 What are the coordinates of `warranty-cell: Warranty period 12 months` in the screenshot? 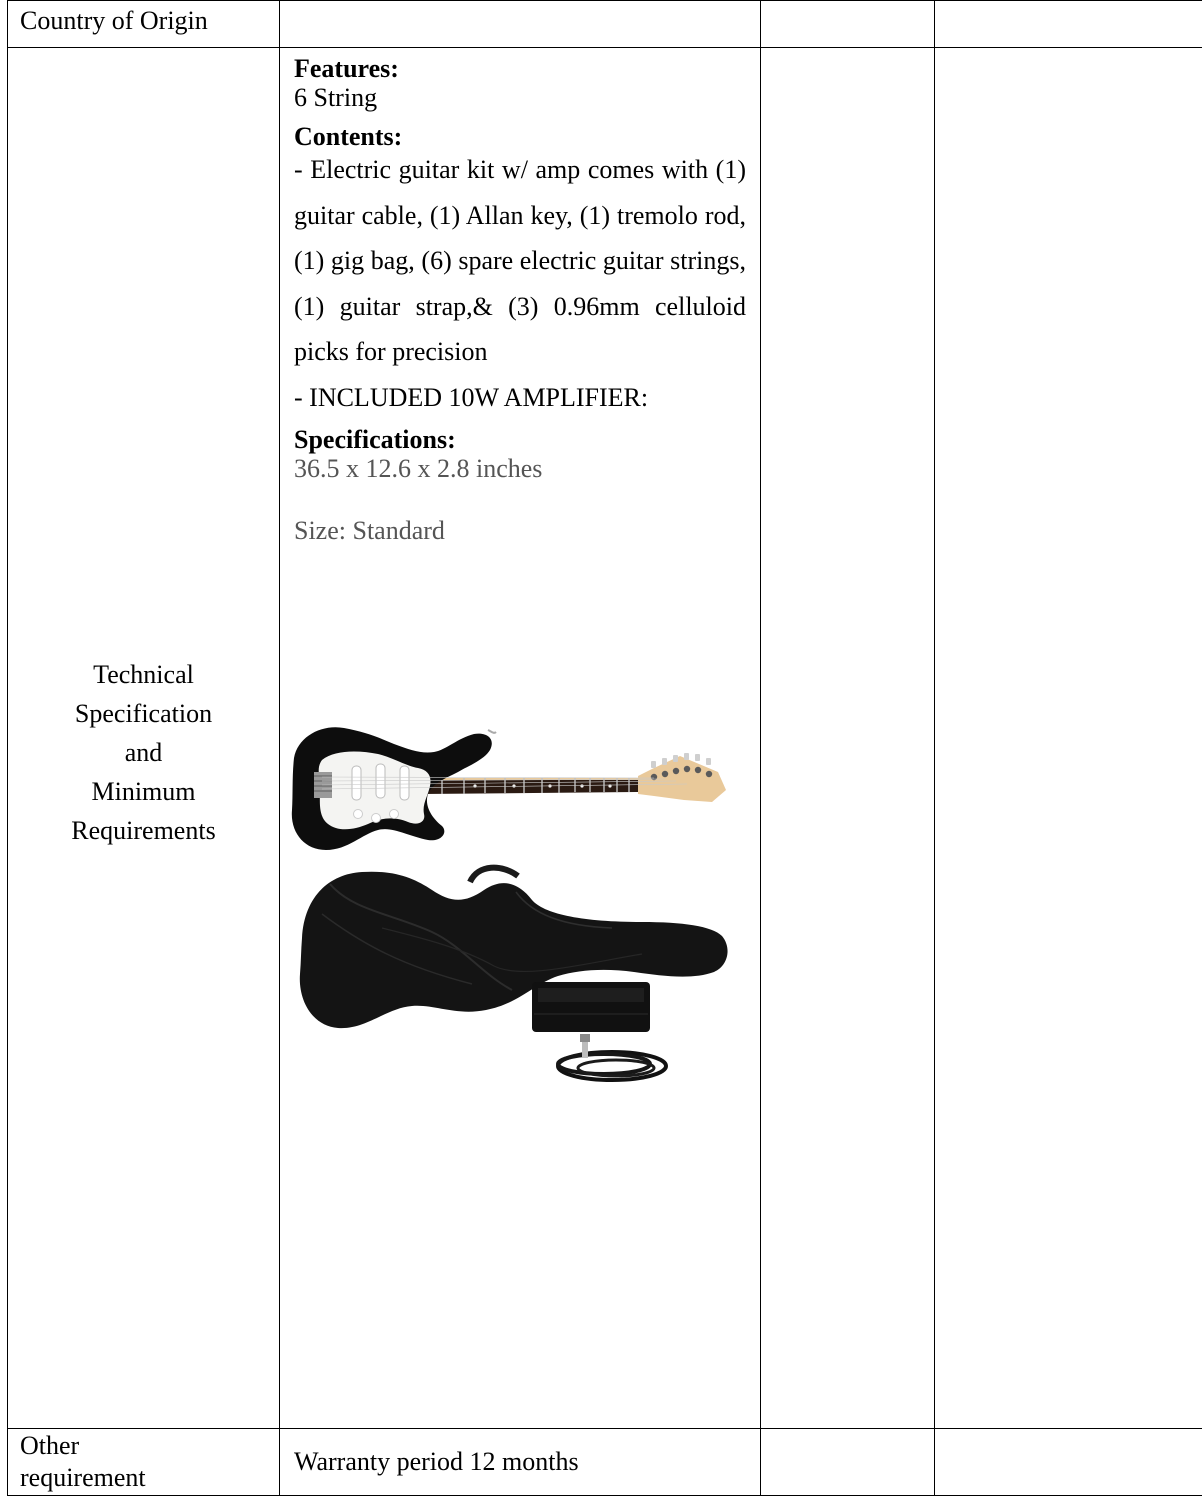 It's located at (520, 1462).